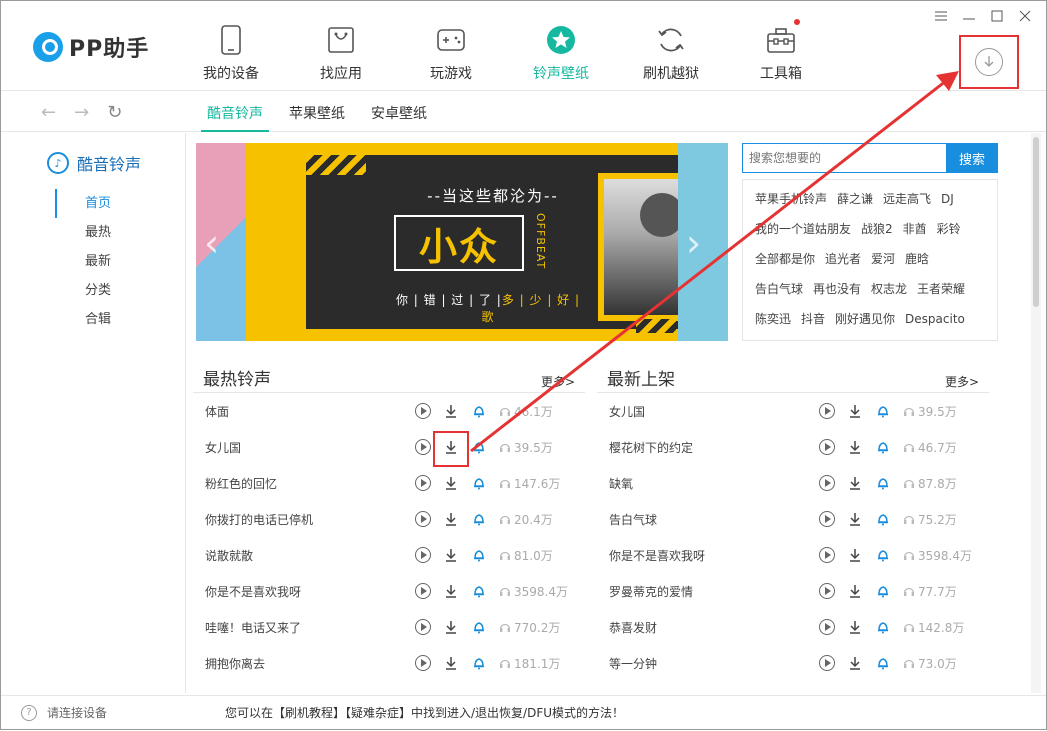  I want to click on menu-icon, so click(941, 16).